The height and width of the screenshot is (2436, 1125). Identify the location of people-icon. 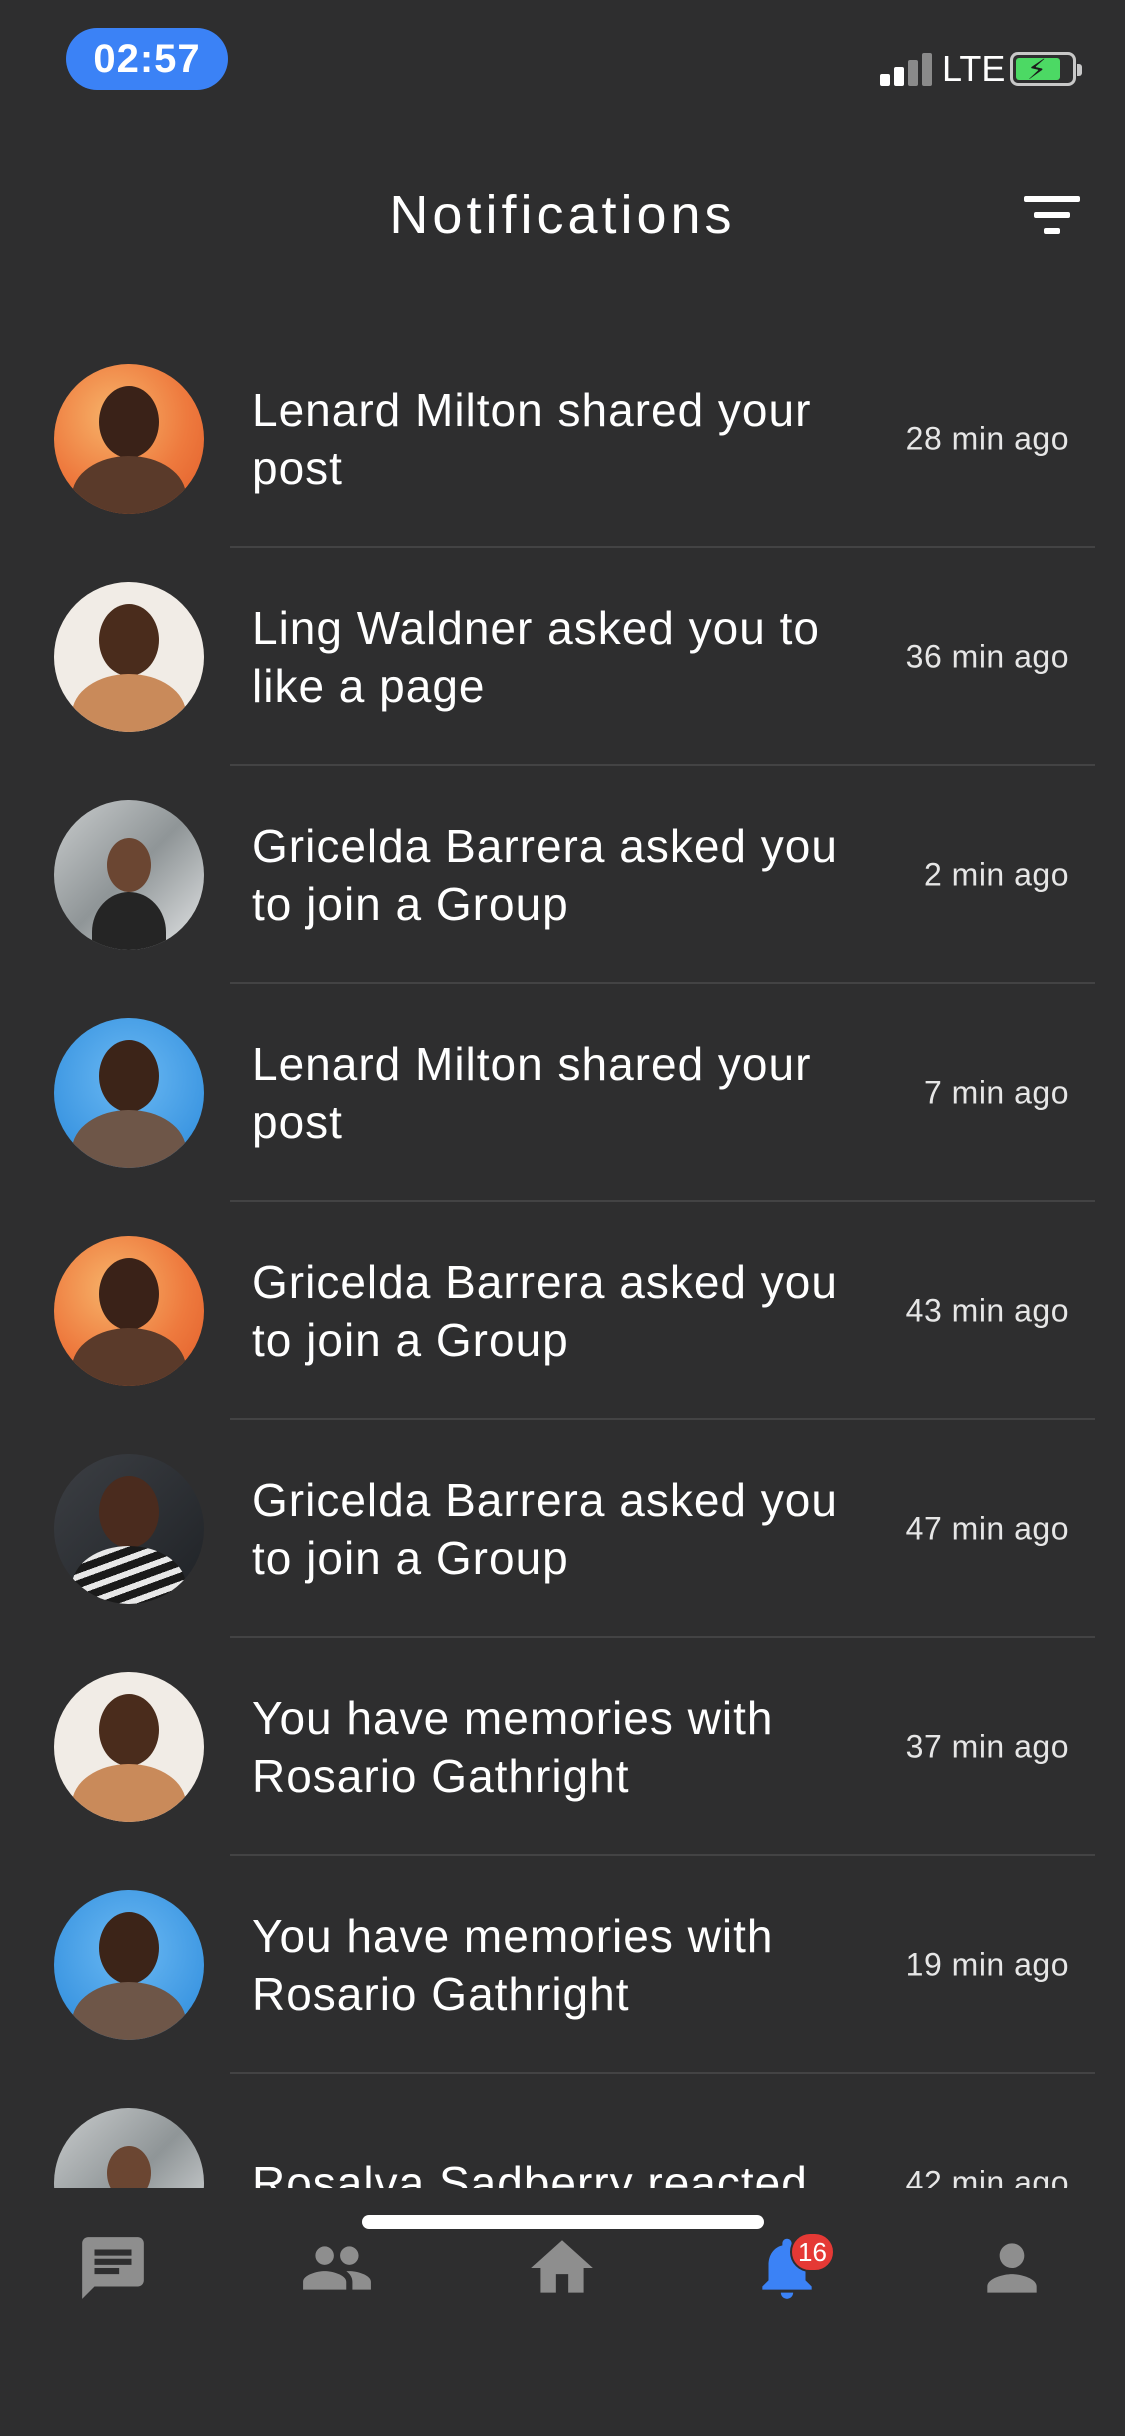
(337, 2268).